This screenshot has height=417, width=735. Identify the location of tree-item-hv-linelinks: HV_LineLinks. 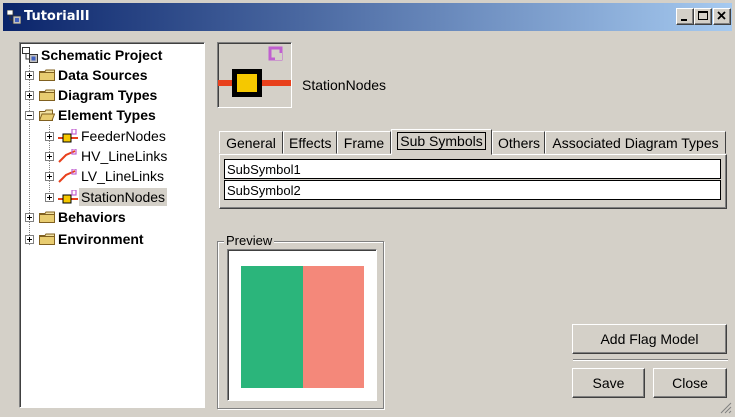
(110, 156).